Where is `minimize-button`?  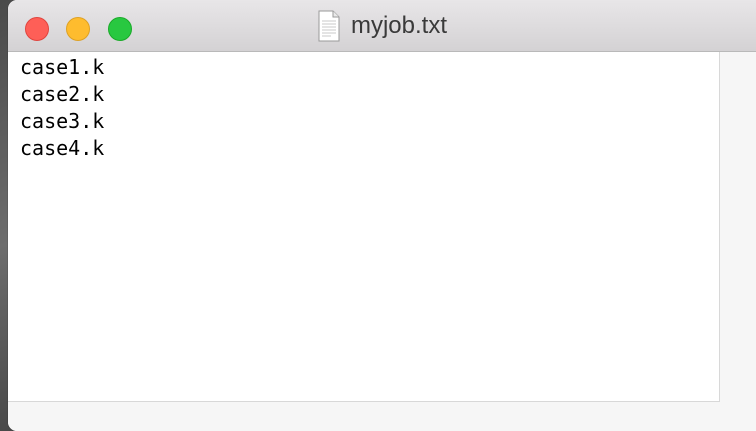 minimize-button is located at coordinates (78, 29).